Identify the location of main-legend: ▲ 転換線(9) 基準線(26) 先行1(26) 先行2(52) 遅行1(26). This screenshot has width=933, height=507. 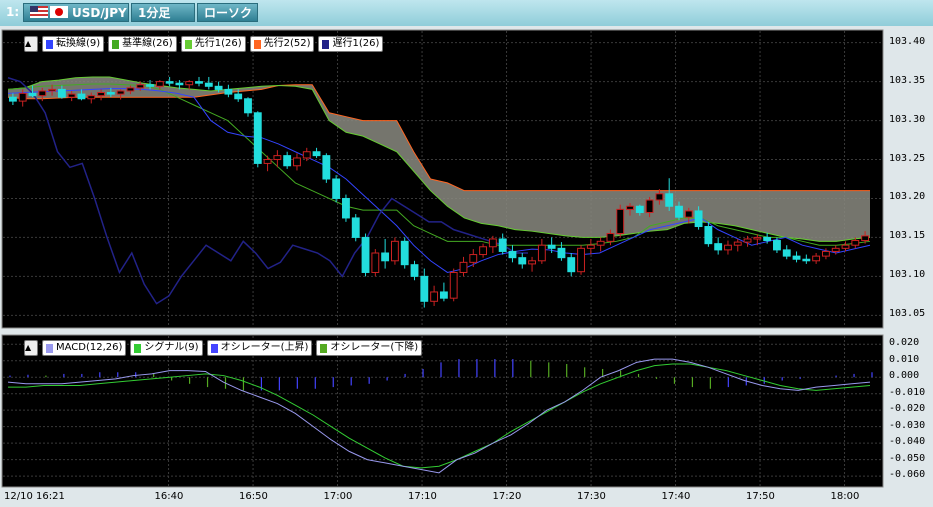
(204, 44).